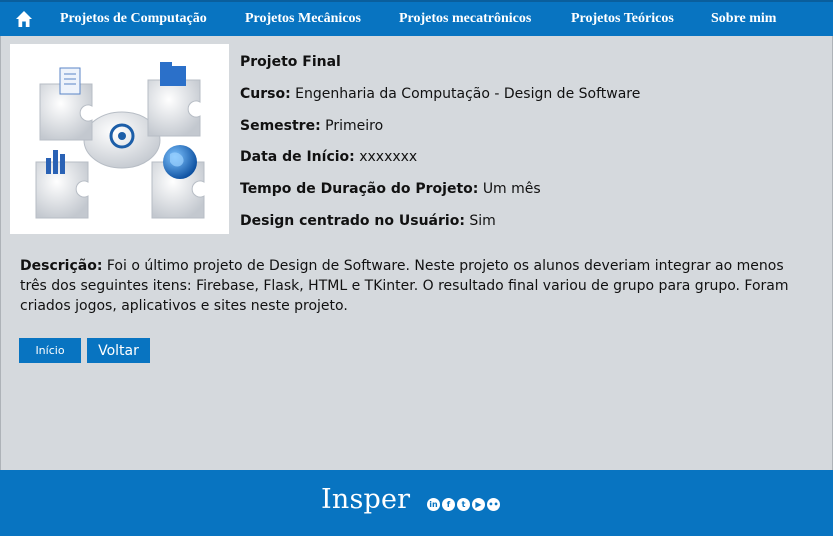  What do you see at coordinates (366, 499) in the screenshot?
I see `brand-logo: Insper` at bounding box center [366, 499].